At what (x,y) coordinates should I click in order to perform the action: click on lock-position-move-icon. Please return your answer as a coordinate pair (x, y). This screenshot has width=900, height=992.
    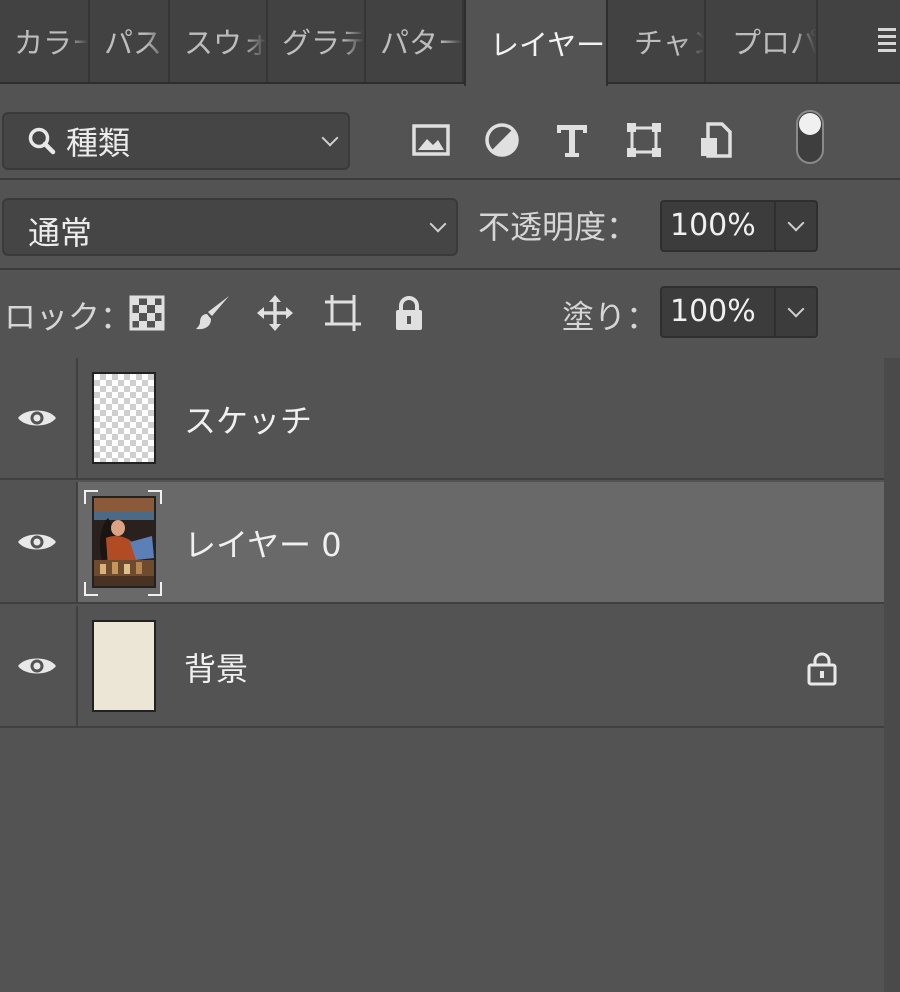
    Looking at the image, I should click on (275, 313).